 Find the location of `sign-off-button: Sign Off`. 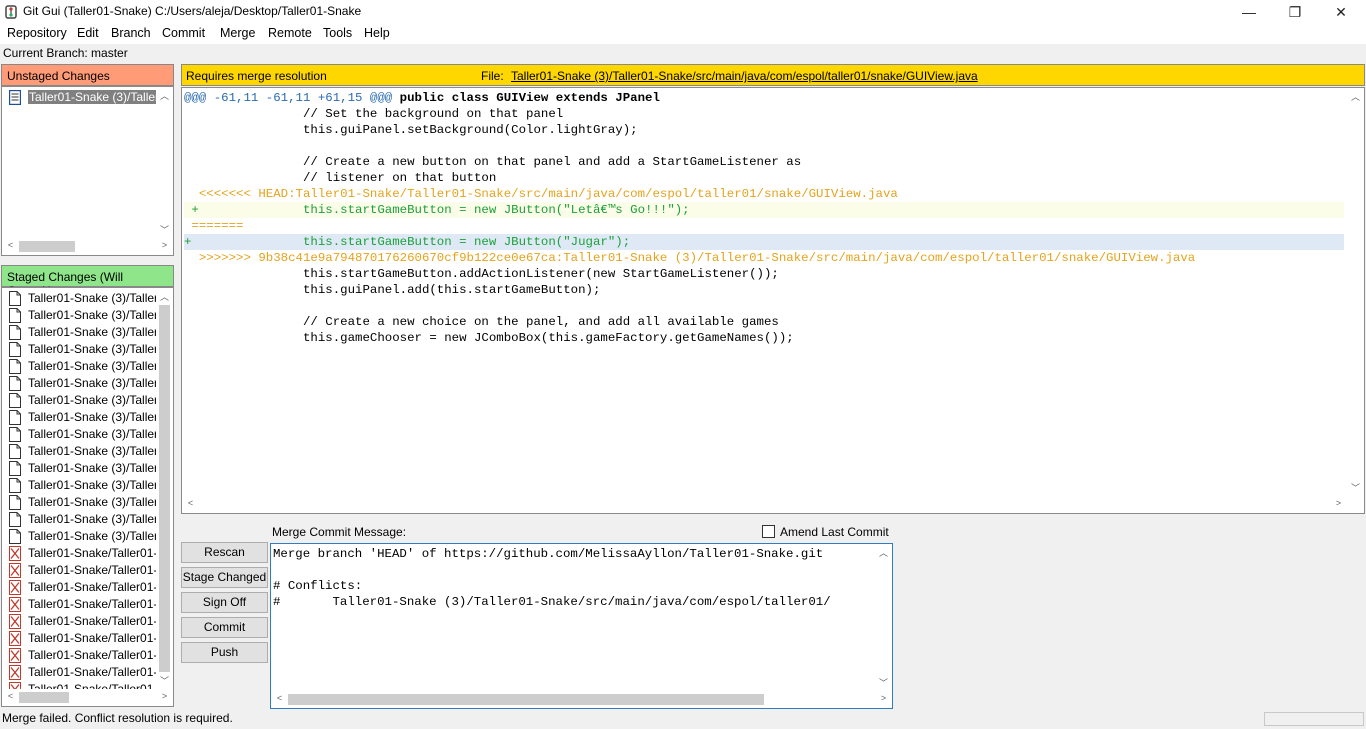

sign-off-button: Sign Off is located at coordinates (224, 602).